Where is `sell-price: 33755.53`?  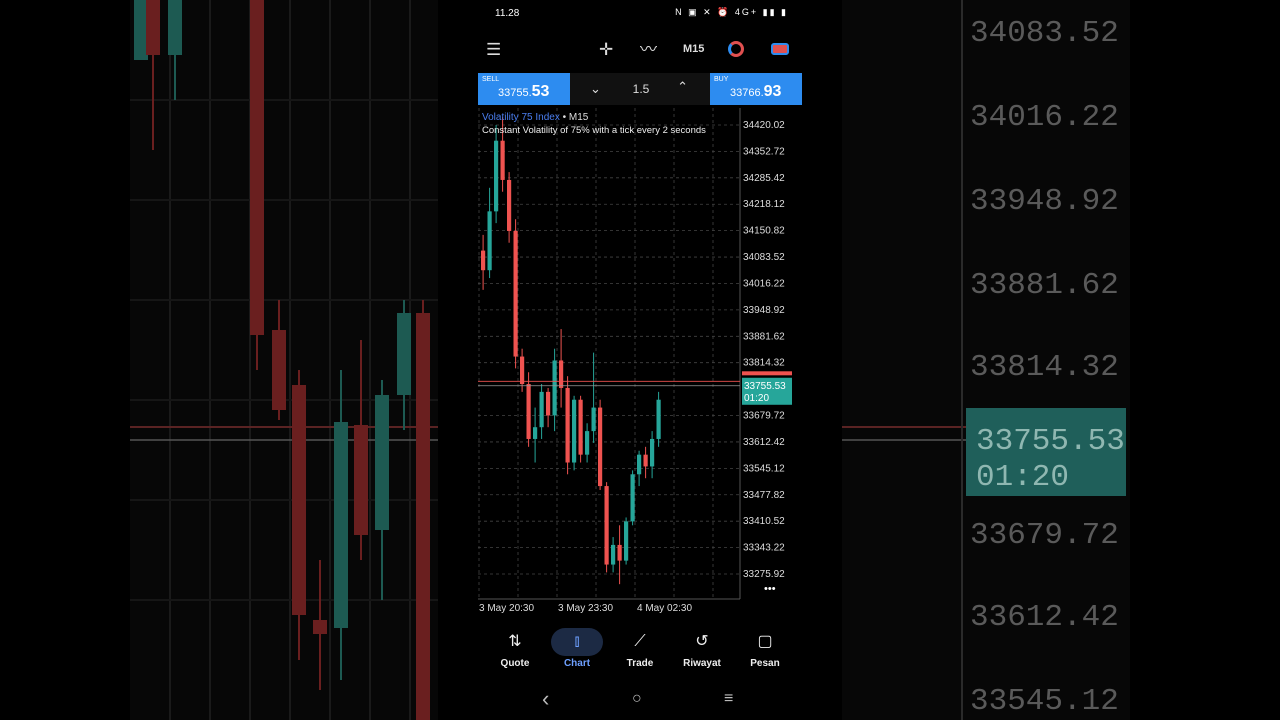
sell-price: 33755.53 is located at coordinates (523, 92).